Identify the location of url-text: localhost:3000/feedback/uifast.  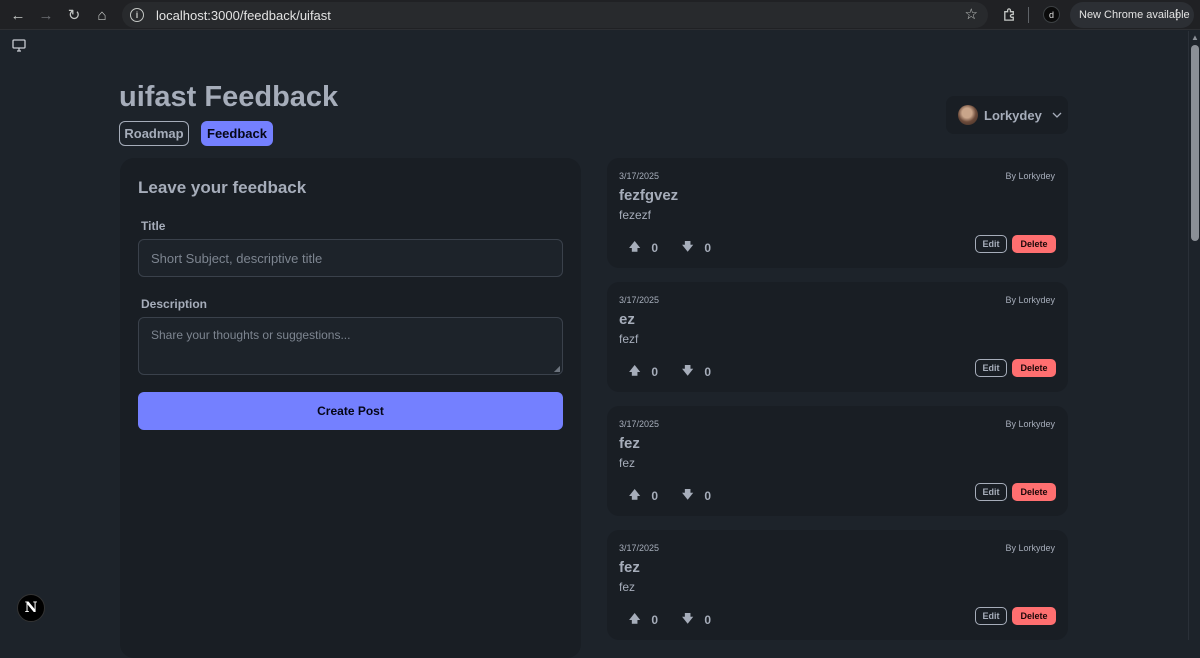
(243, 15).